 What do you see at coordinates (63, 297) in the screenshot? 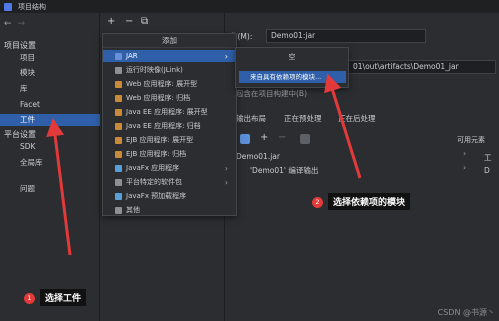
I see `step-one-label: 选择工件` at bounding box center [63, 297].